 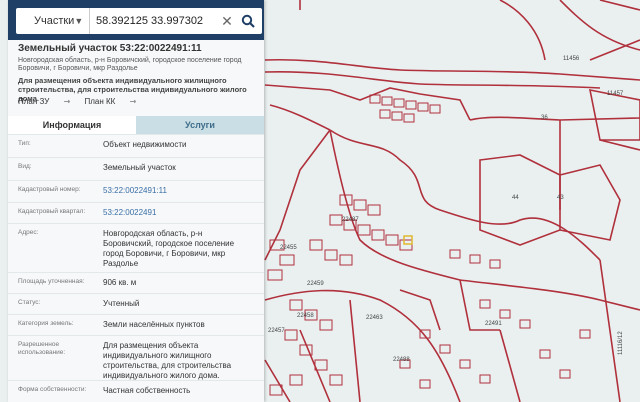 I want to click on info-row-kind: Вид: Земельный участок, so click(x=136, y=168).